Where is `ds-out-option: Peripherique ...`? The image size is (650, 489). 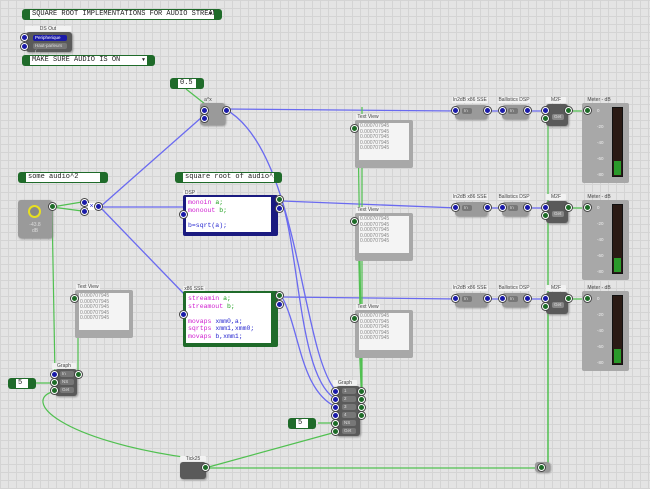 ds-out-option: Peripherique ... is located at coordinates (50, 40).